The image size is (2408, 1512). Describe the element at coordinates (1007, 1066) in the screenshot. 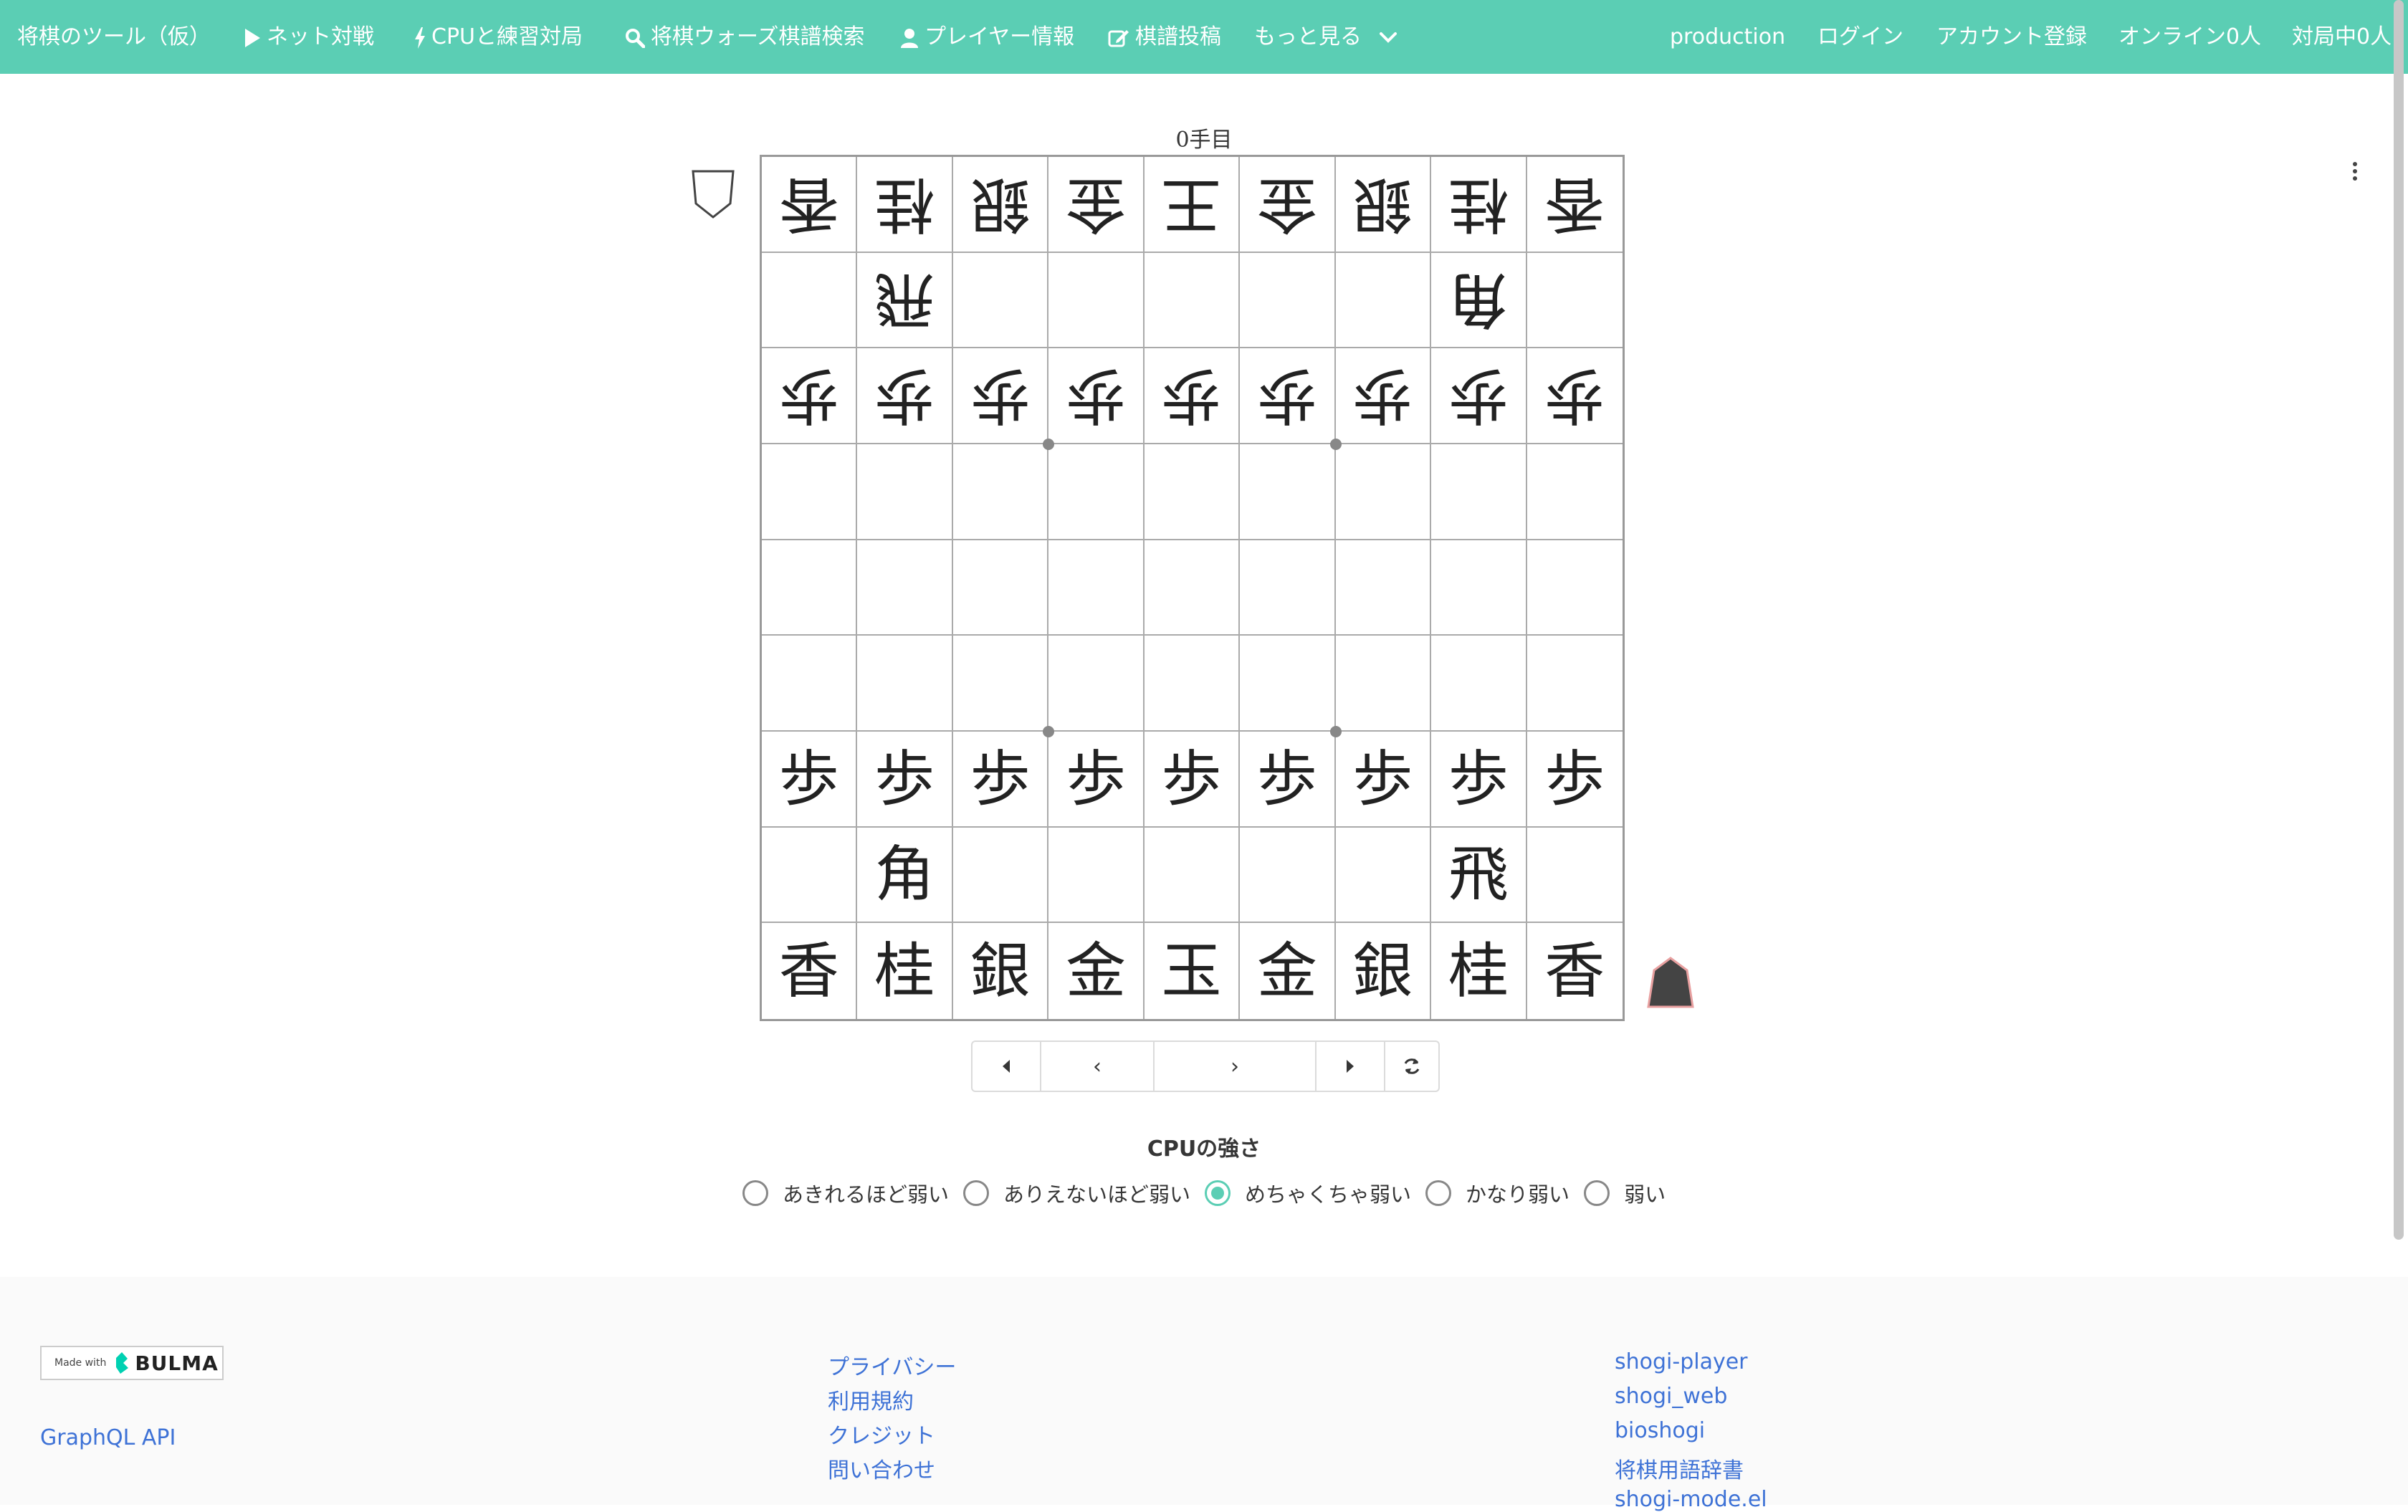

I see `first-move-button` at that location.